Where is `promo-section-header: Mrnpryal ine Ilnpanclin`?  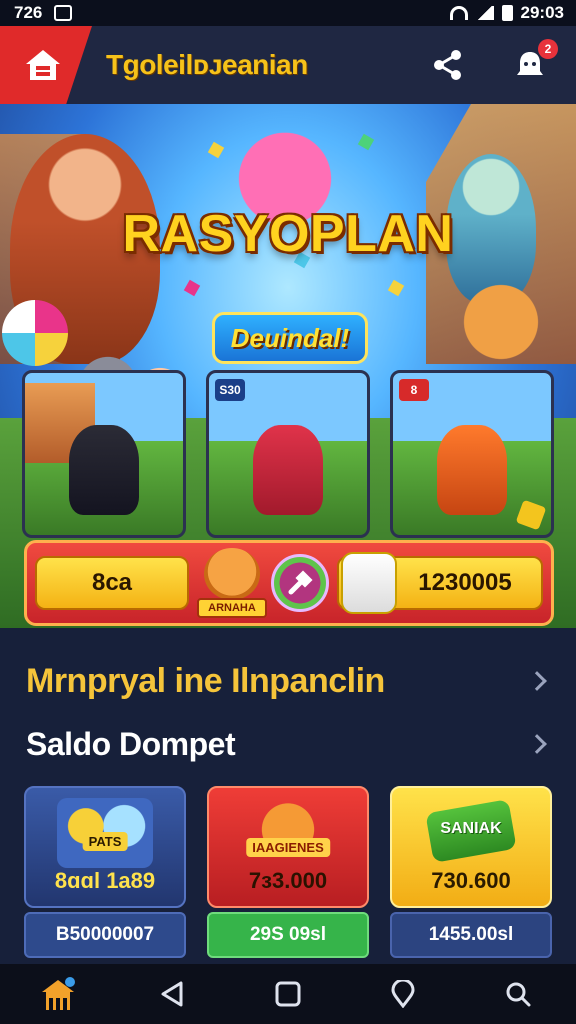 promo-section-header: Mrnpryal ine Ilnpanclin is located at coordinates (288, 681).